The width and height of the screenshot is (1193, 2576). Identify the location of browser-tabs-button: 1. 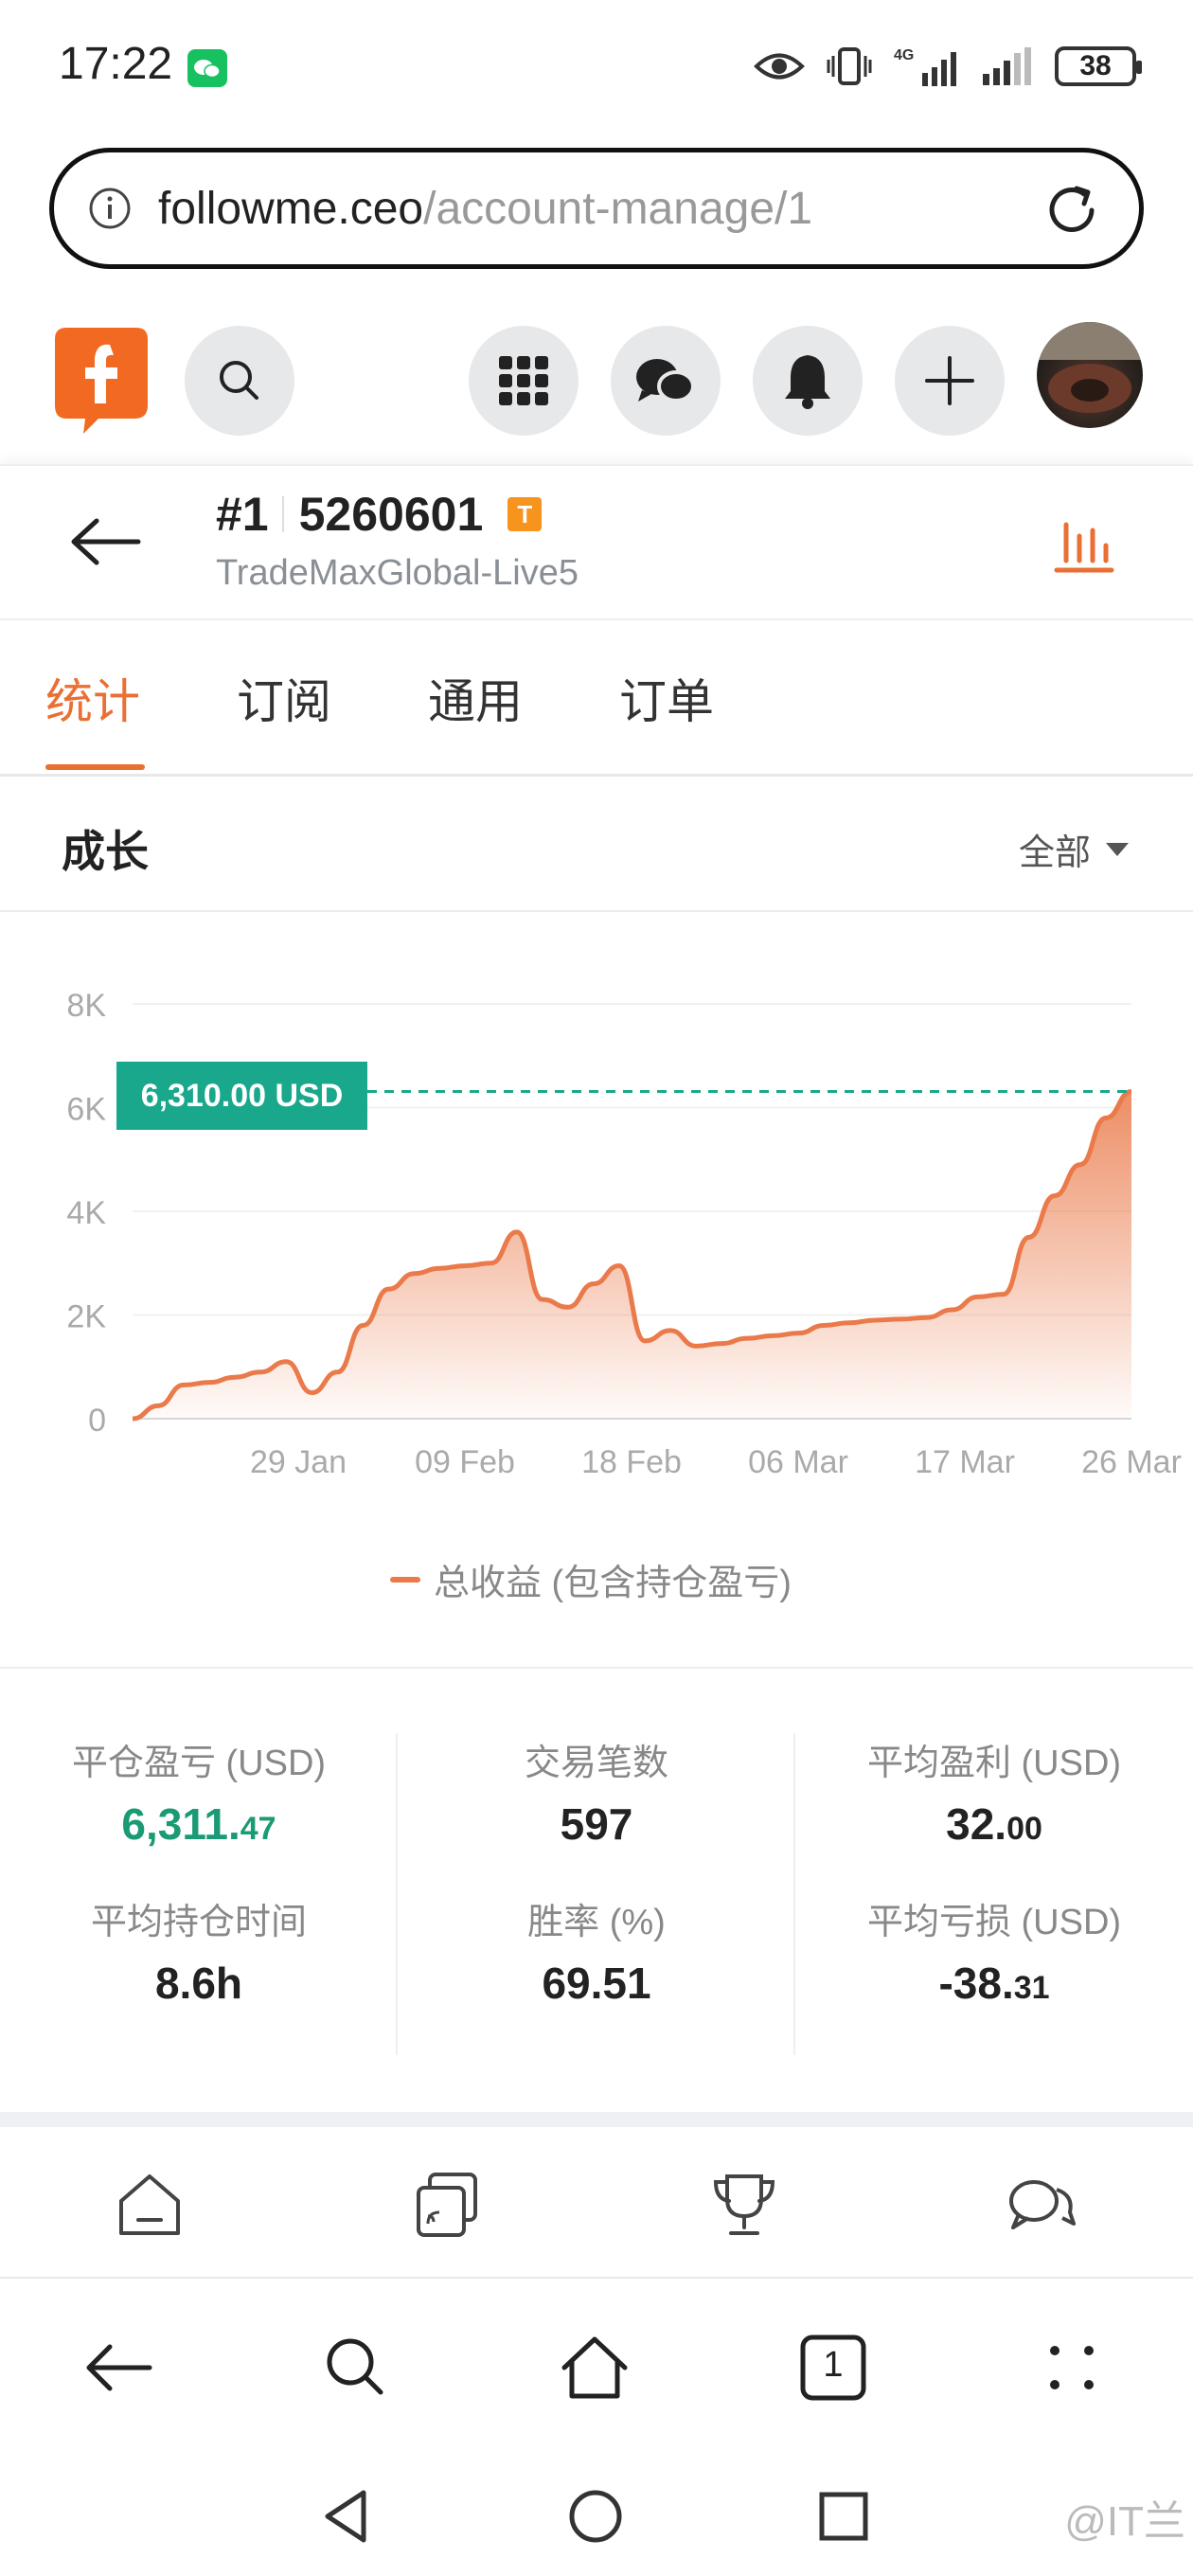
(833, 2368).